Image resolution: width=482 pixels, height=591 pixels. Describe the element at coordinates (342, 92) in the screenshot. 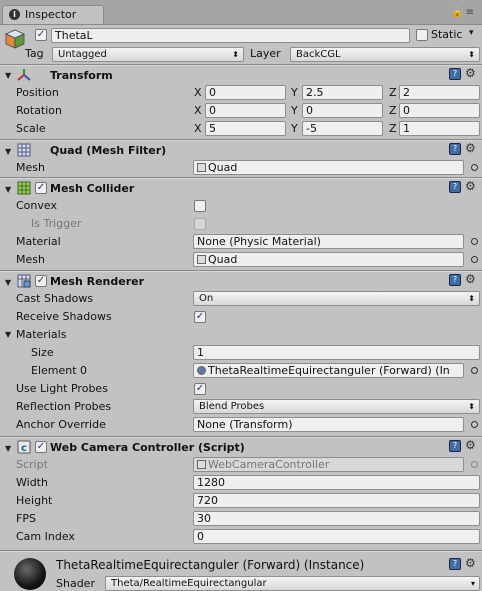

I see `position-y-field: 2.5` at that location.